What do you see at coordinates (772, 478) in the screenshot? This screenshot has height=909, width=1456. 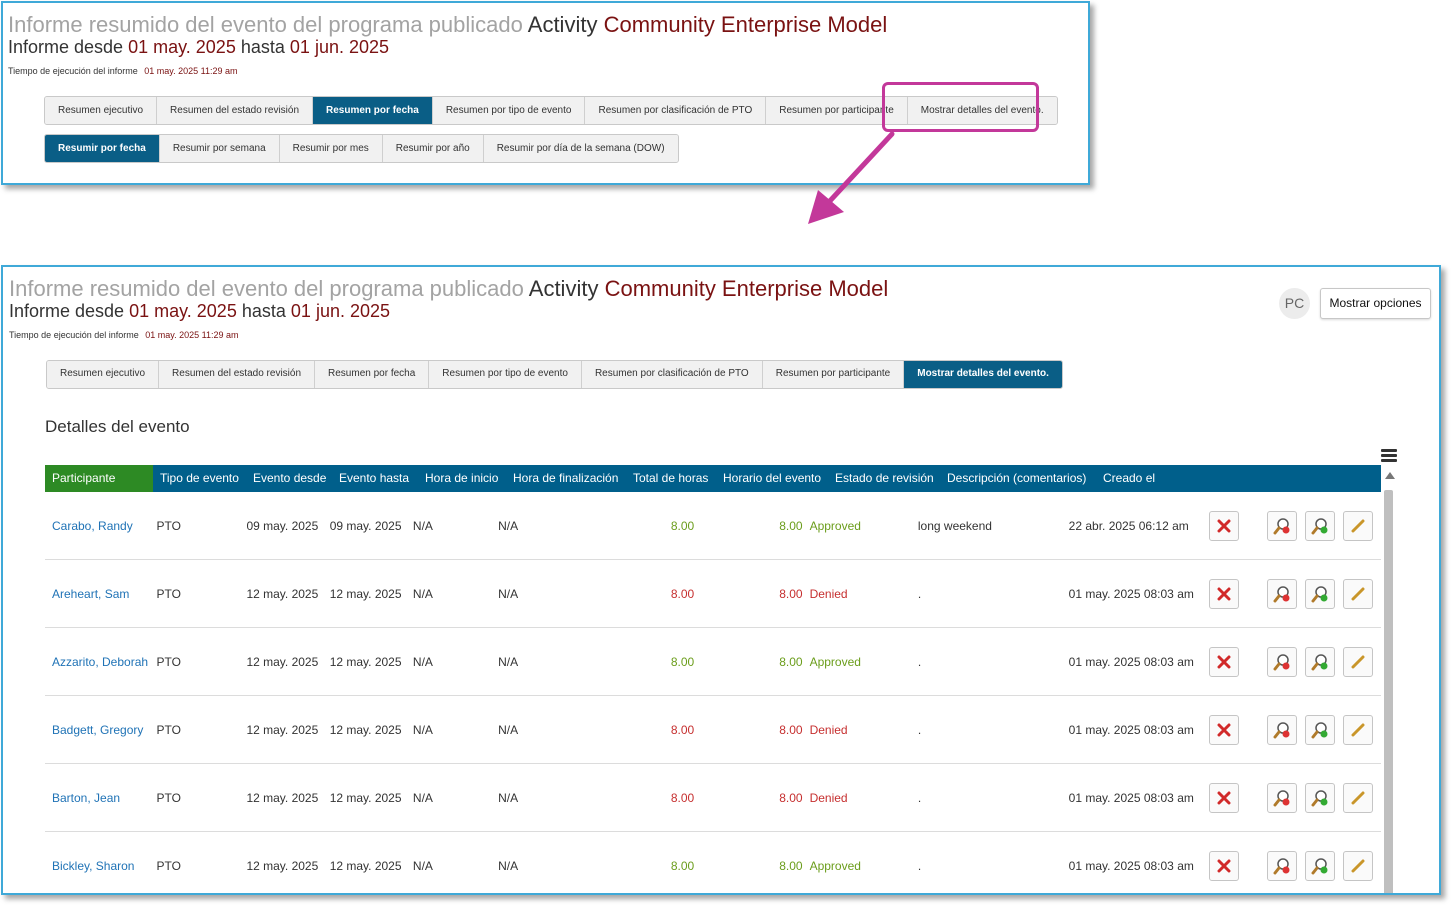 I see `col-schedule: Horario del evento` at bounding box center [772, 478].